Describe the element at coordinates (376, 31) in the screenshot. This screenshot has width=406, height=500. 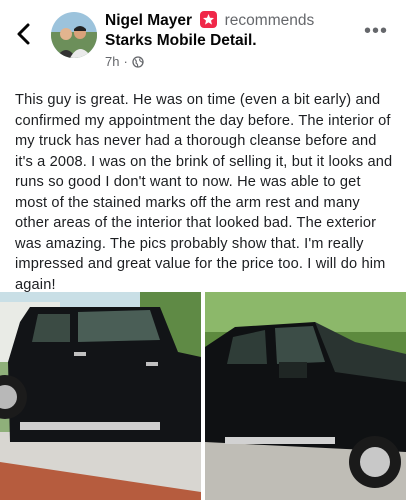
I see `more-options-icon: •••` at that location.